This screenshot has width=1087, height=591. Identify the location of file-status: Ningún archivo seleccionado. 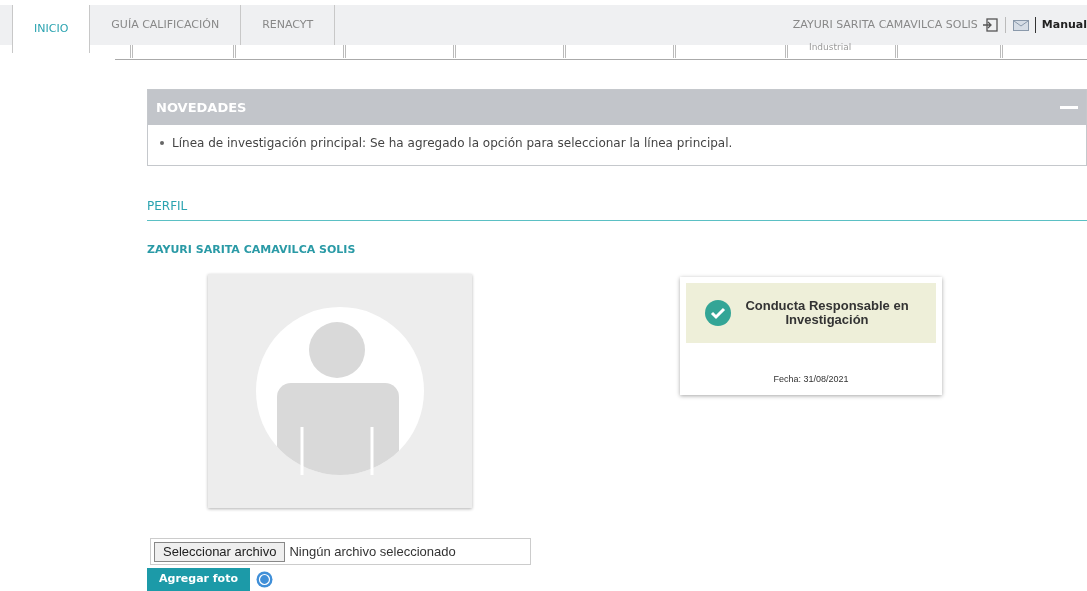
(372, 551).